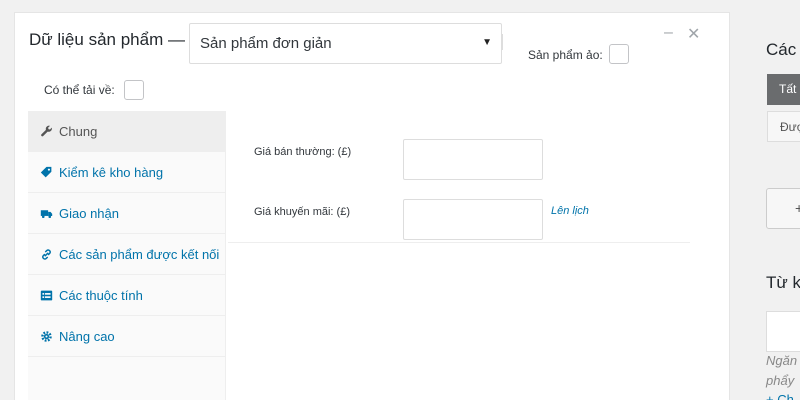 This screenshot has height=400, width=800. Describe the element at coordinates (693, 34) in the screenshot. I see `close-icon: ✕` at that location.